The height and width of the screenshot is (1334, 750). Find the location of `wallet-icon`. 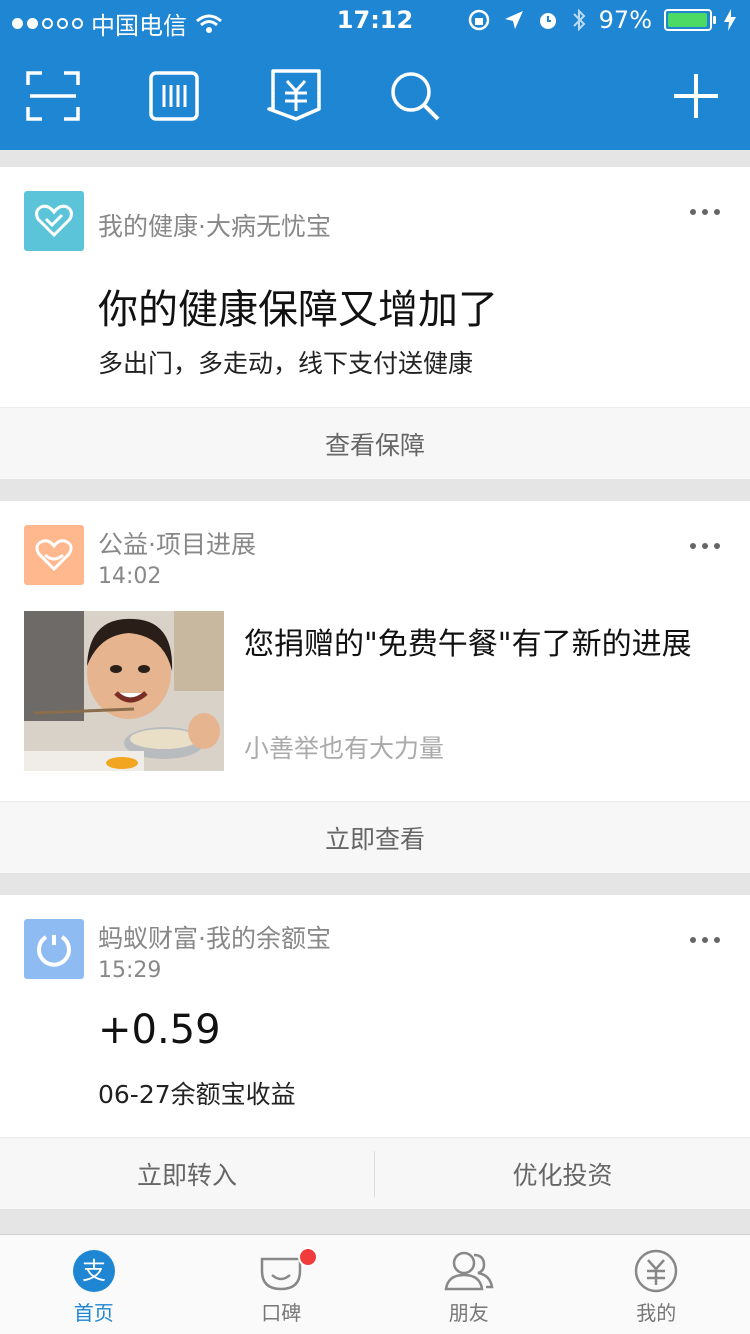

wallet-icon is located at coordinates (656, 1271).